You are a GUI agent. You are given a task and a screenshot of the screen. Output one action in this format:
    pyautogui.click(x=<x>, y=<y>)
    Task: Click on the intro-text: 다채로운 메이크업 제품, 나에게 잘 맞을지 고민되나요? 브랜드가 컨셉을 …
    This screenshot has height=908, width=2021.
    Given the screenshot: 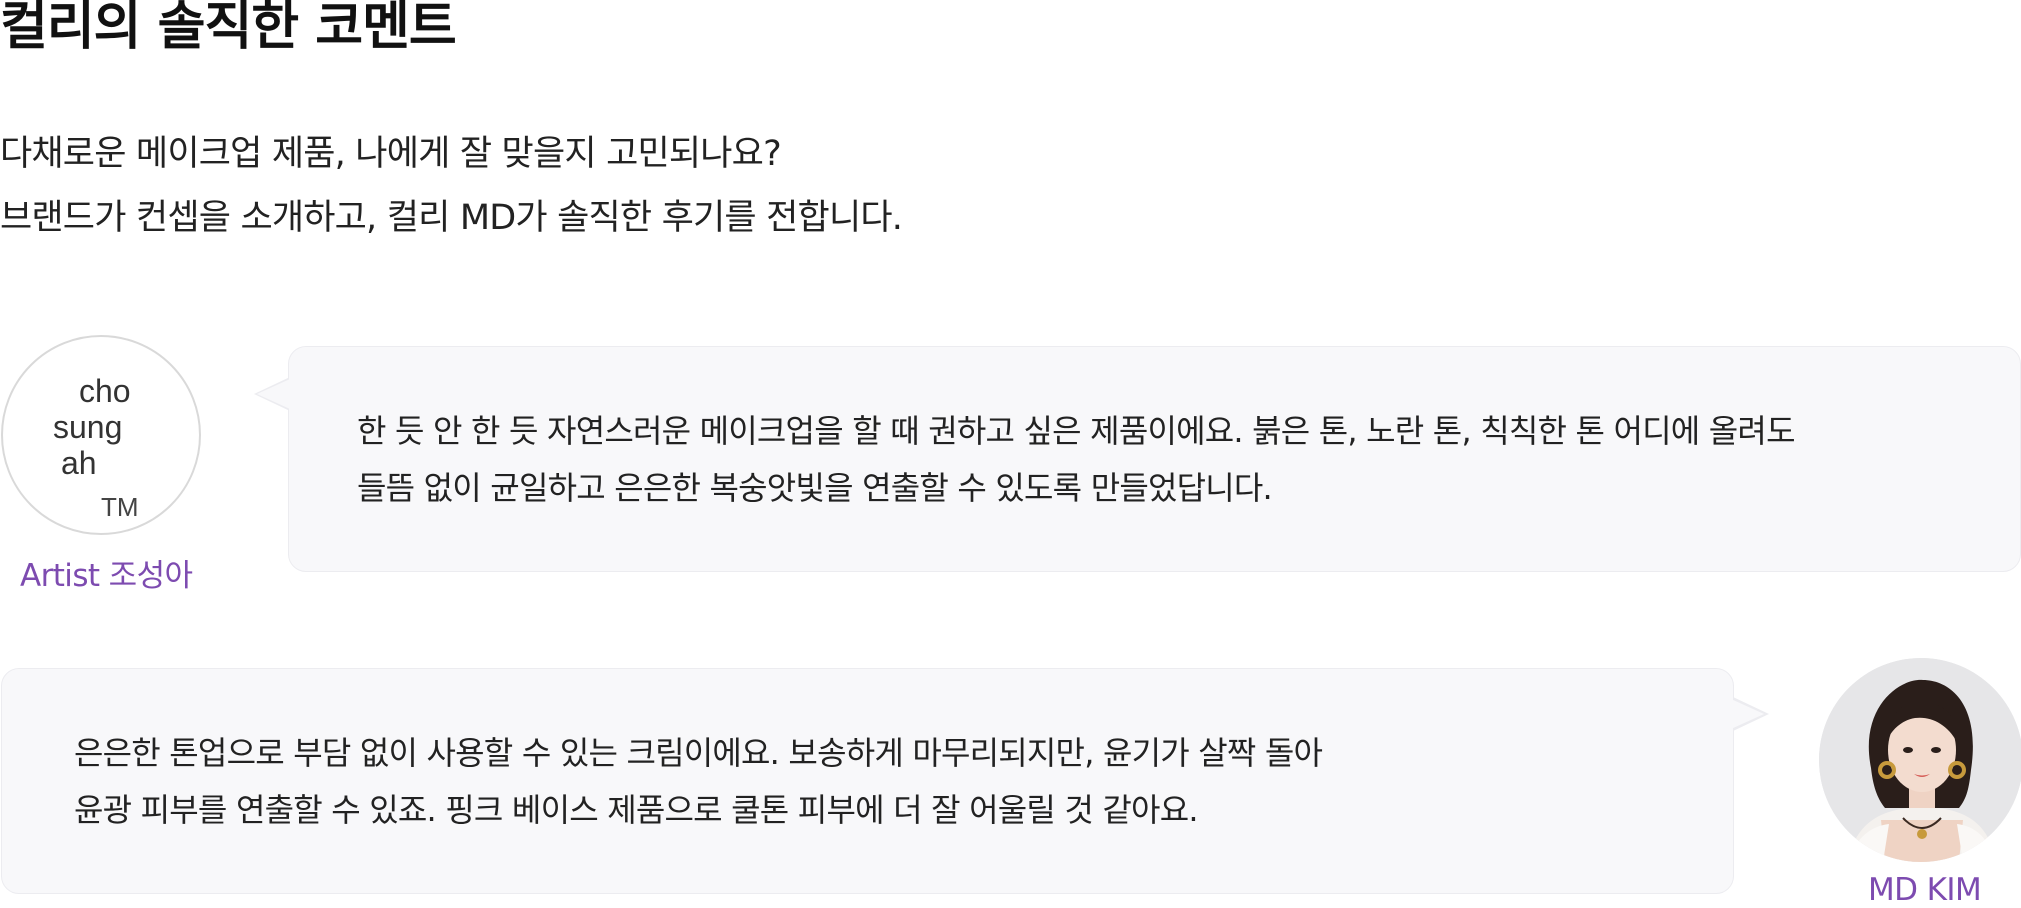 What is the action you would take?
    pyautogui.click(x=451, y=186)
    